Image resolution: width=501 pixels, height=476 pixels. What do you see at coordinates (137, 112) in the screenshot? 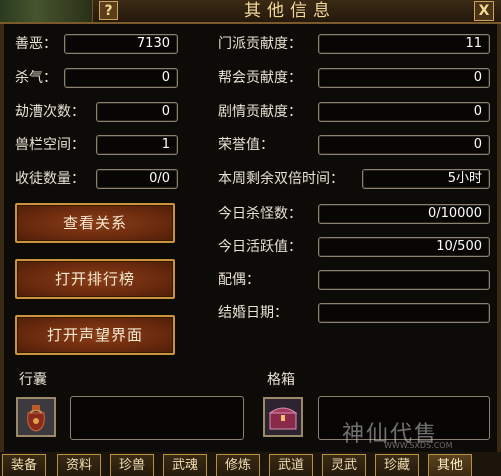
I see `plunder-count-value: 0` at bounding box center [137, 112].